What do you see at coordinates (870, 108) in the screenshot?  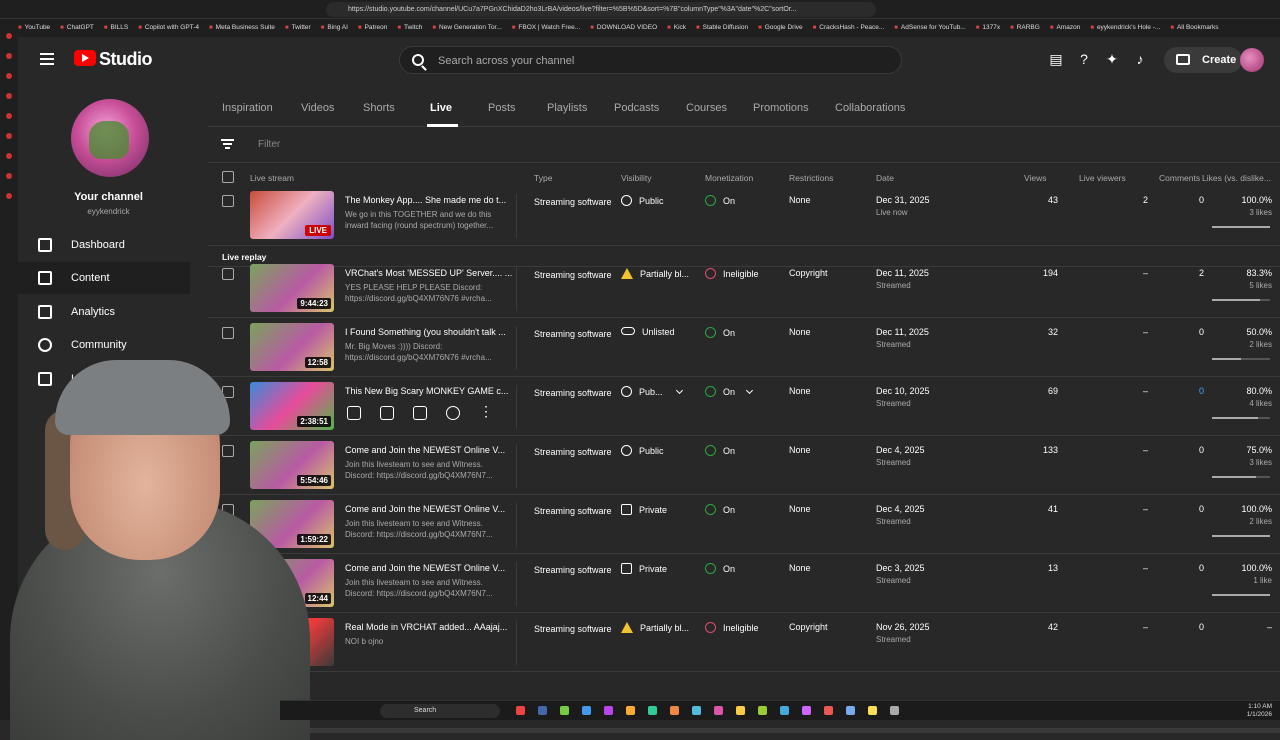 I see `tab-collaborations: Collaborations` at bounding box center [870, 108].